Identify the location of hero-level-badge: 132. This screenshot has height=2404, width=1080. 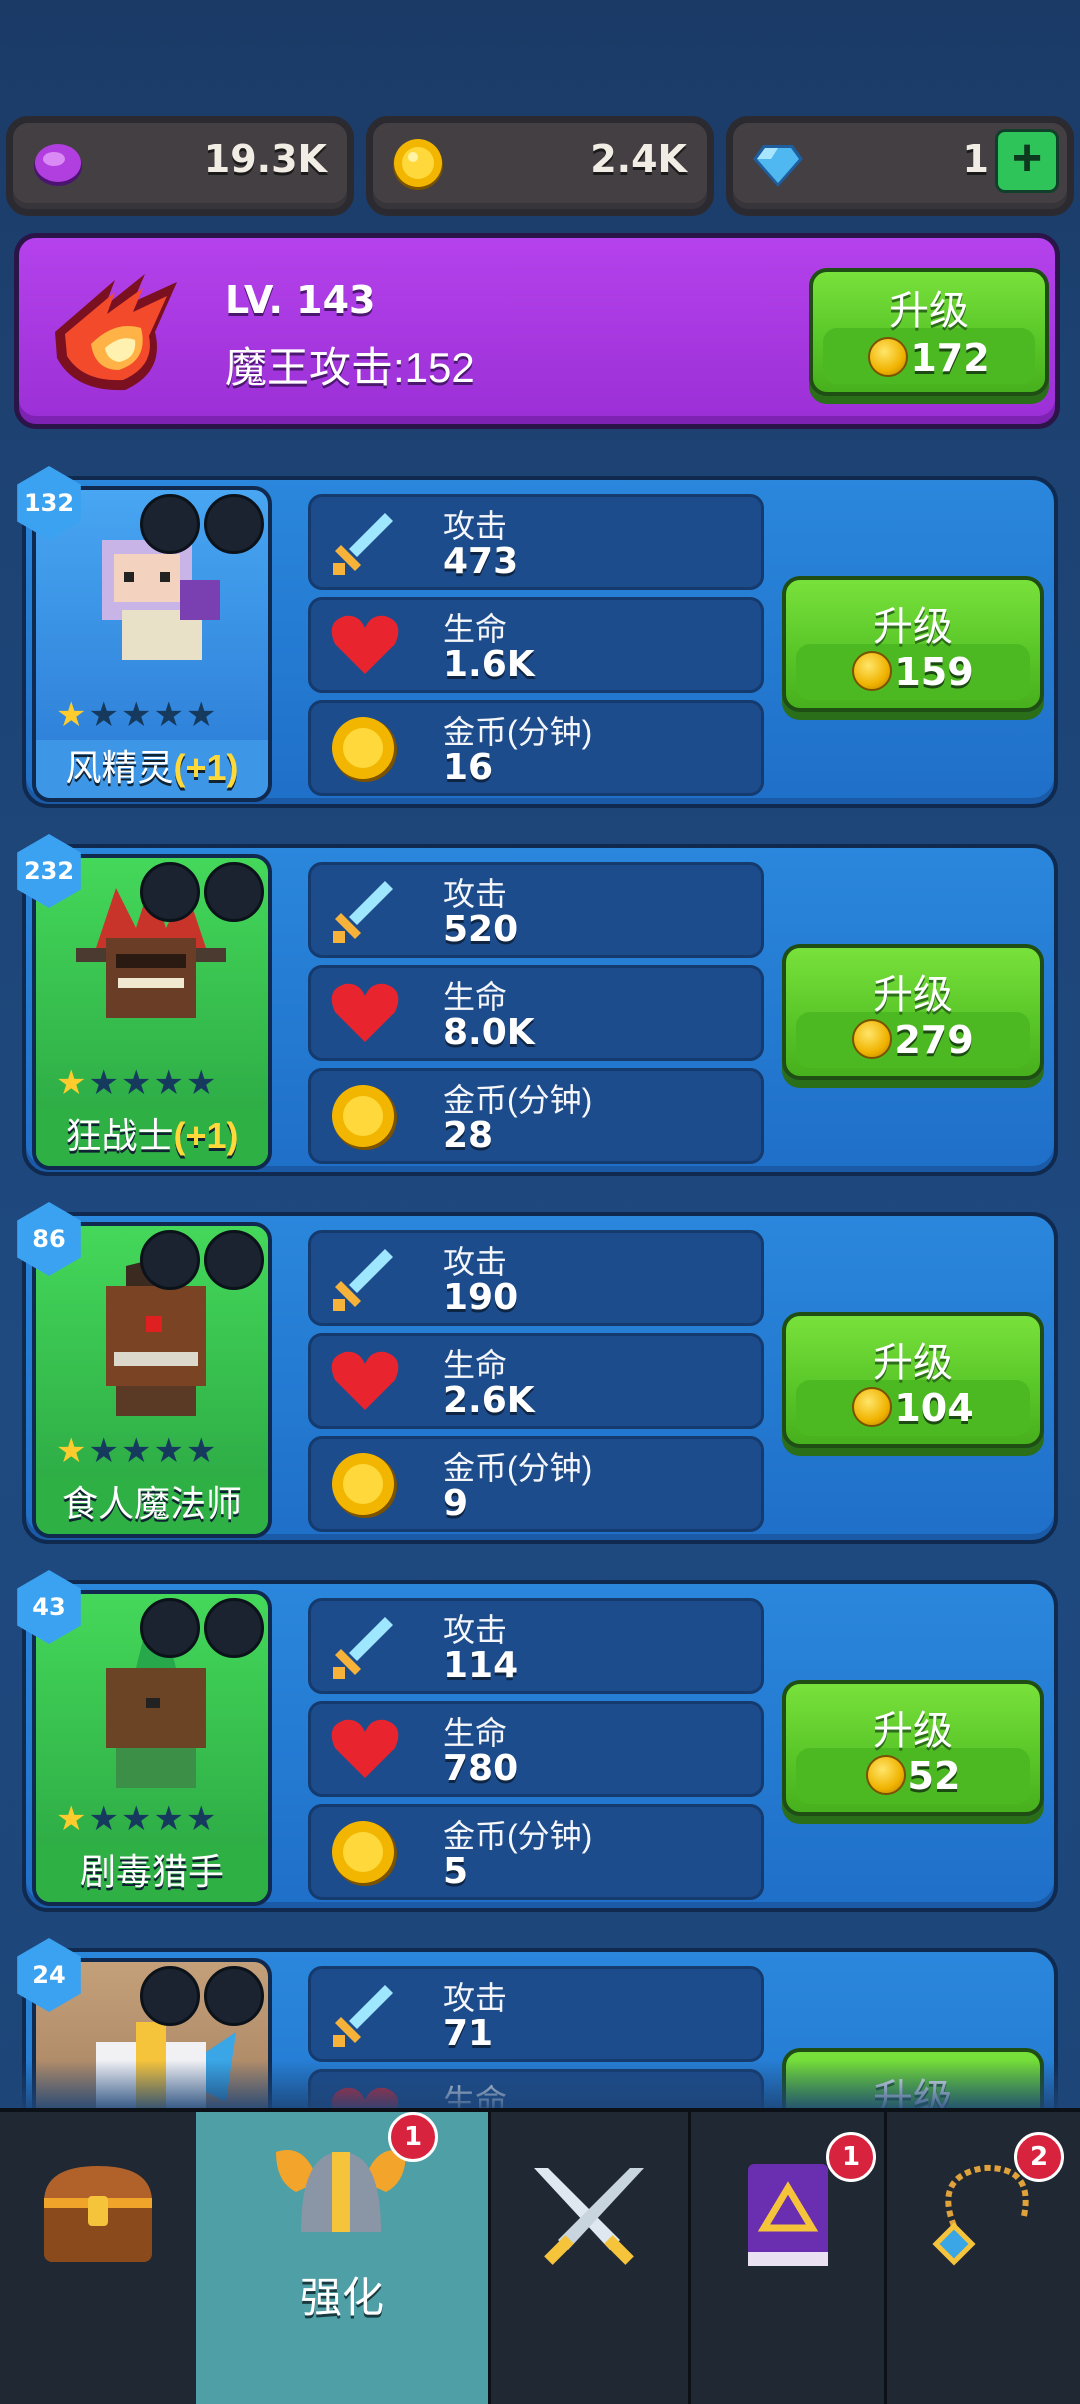
(49, 503).